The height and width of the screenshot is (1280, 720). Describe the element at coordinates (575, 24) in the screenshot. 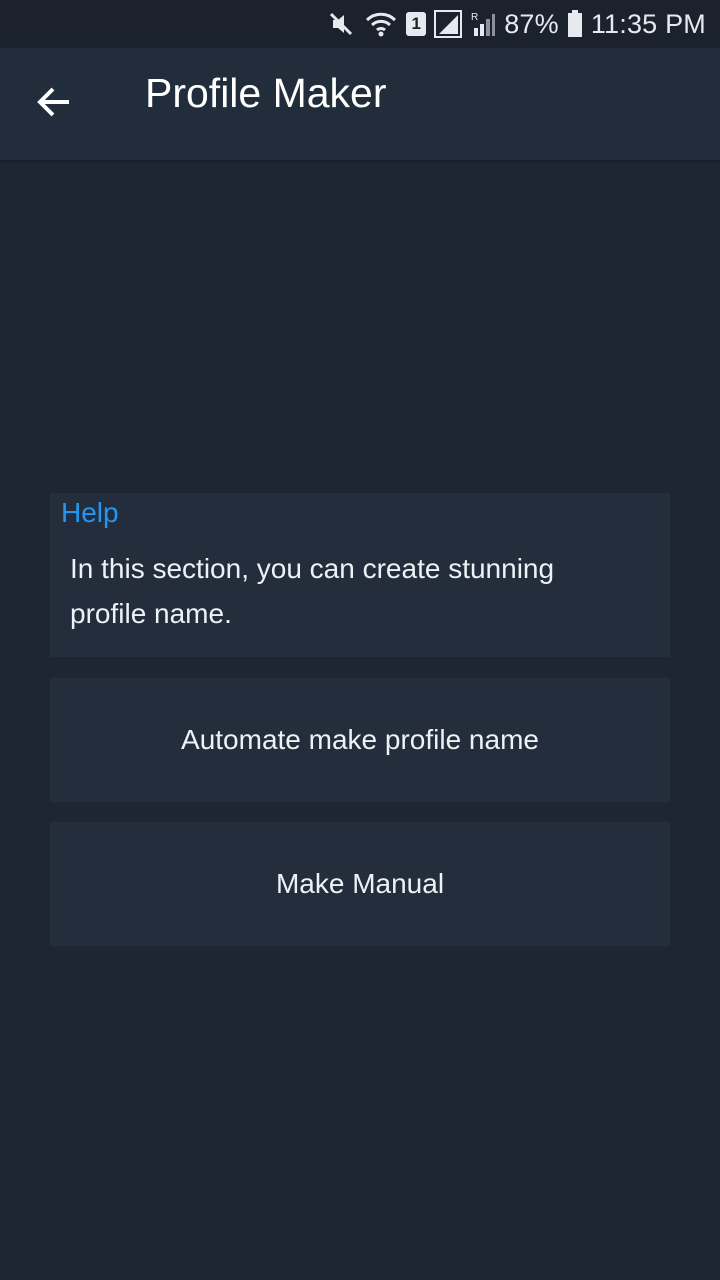

I see `battery-icon` at that location.